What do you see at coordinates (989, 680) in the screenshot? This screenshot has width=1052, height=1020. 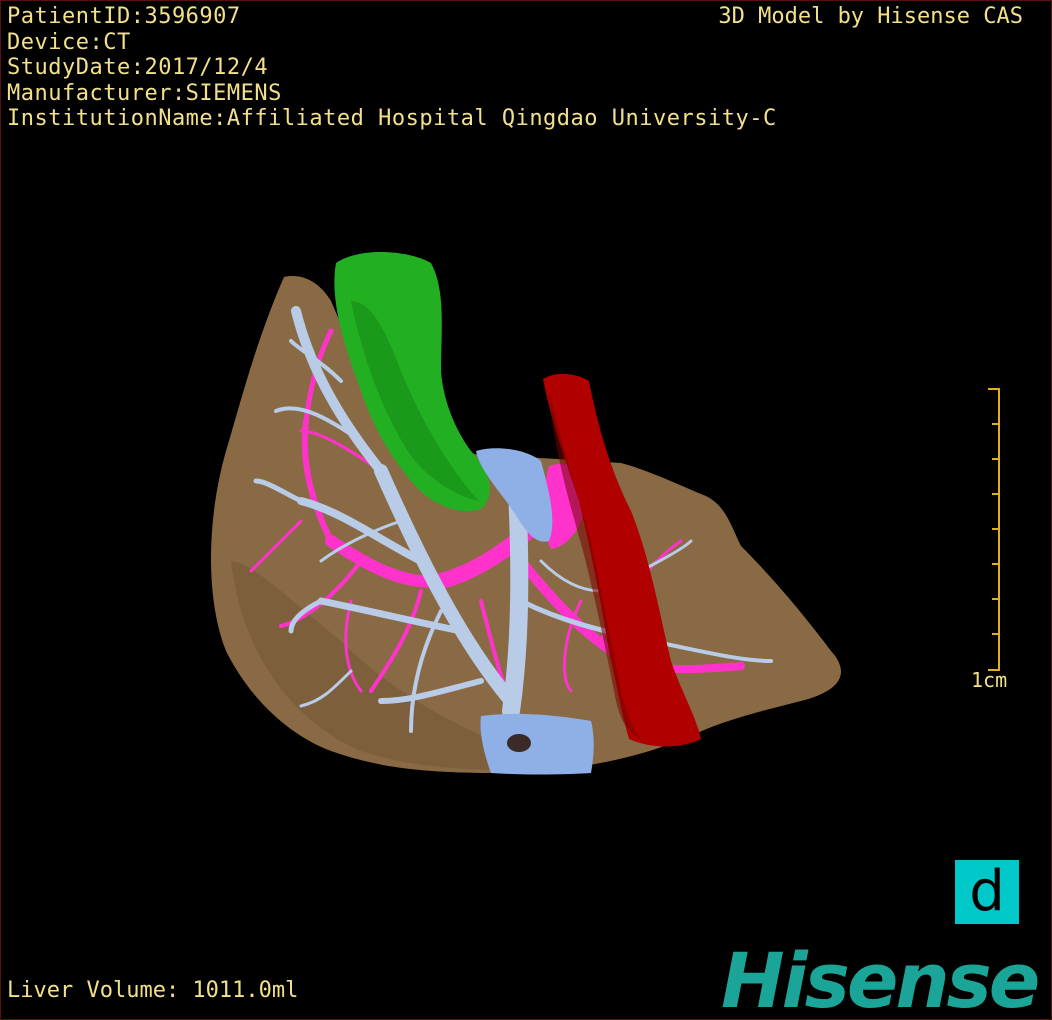 I see `scale-label: 1cm` at bounding box center [989, 680].